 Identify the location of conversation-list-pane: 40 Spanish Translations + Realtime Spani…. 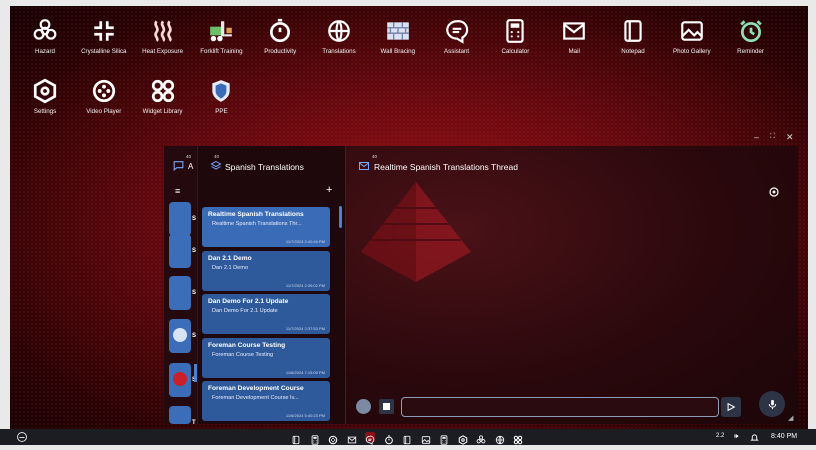
(272, 285).